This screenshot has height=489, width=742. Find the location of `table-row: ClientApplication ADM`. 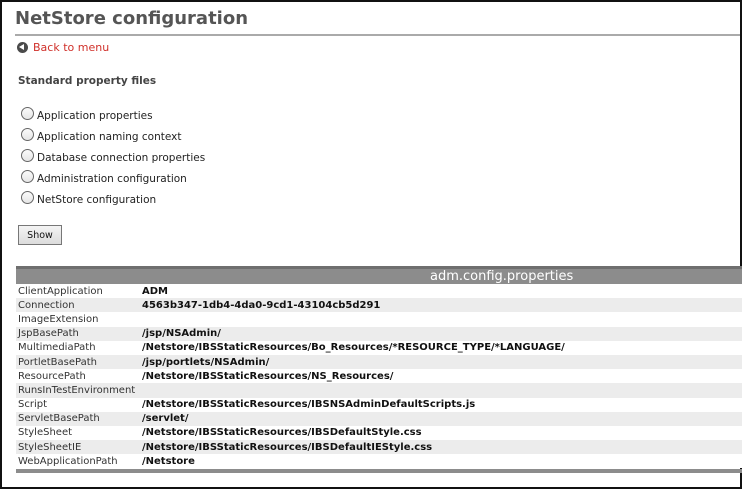

table-row: ClientApplication ADM is located at coordinates (379, 291).